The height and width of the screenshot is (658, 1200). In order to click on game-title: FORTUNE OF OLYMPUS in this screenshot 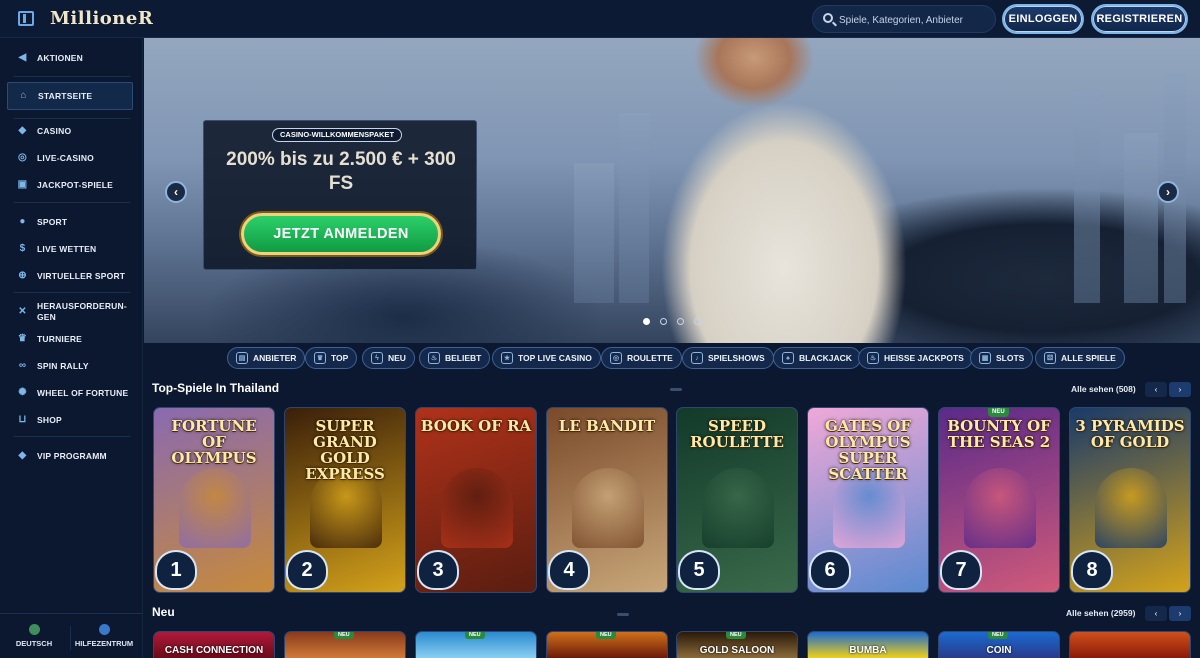, I will do `click(214, 442)`.